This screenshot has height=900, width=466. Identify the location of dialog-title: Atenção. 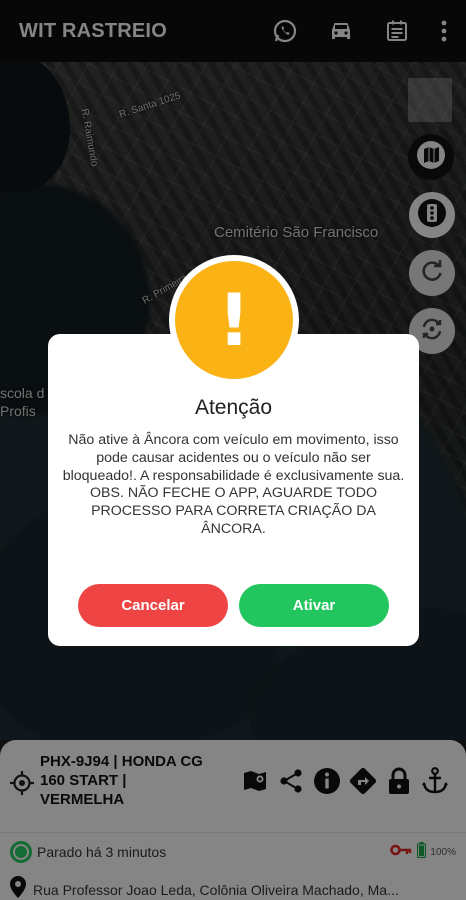
(233, 407).